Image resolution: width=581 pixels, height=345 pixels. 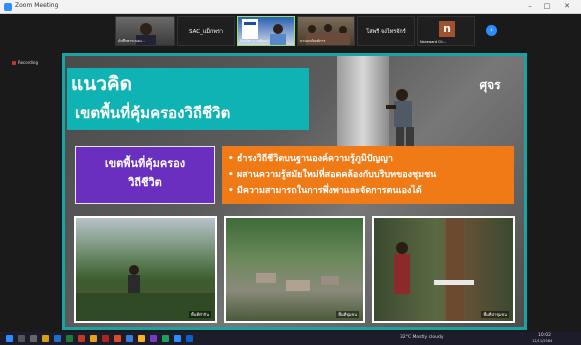 I want to click on participant-tile: โสพรี จงไทรจักร์, so click(x=386, y=31).